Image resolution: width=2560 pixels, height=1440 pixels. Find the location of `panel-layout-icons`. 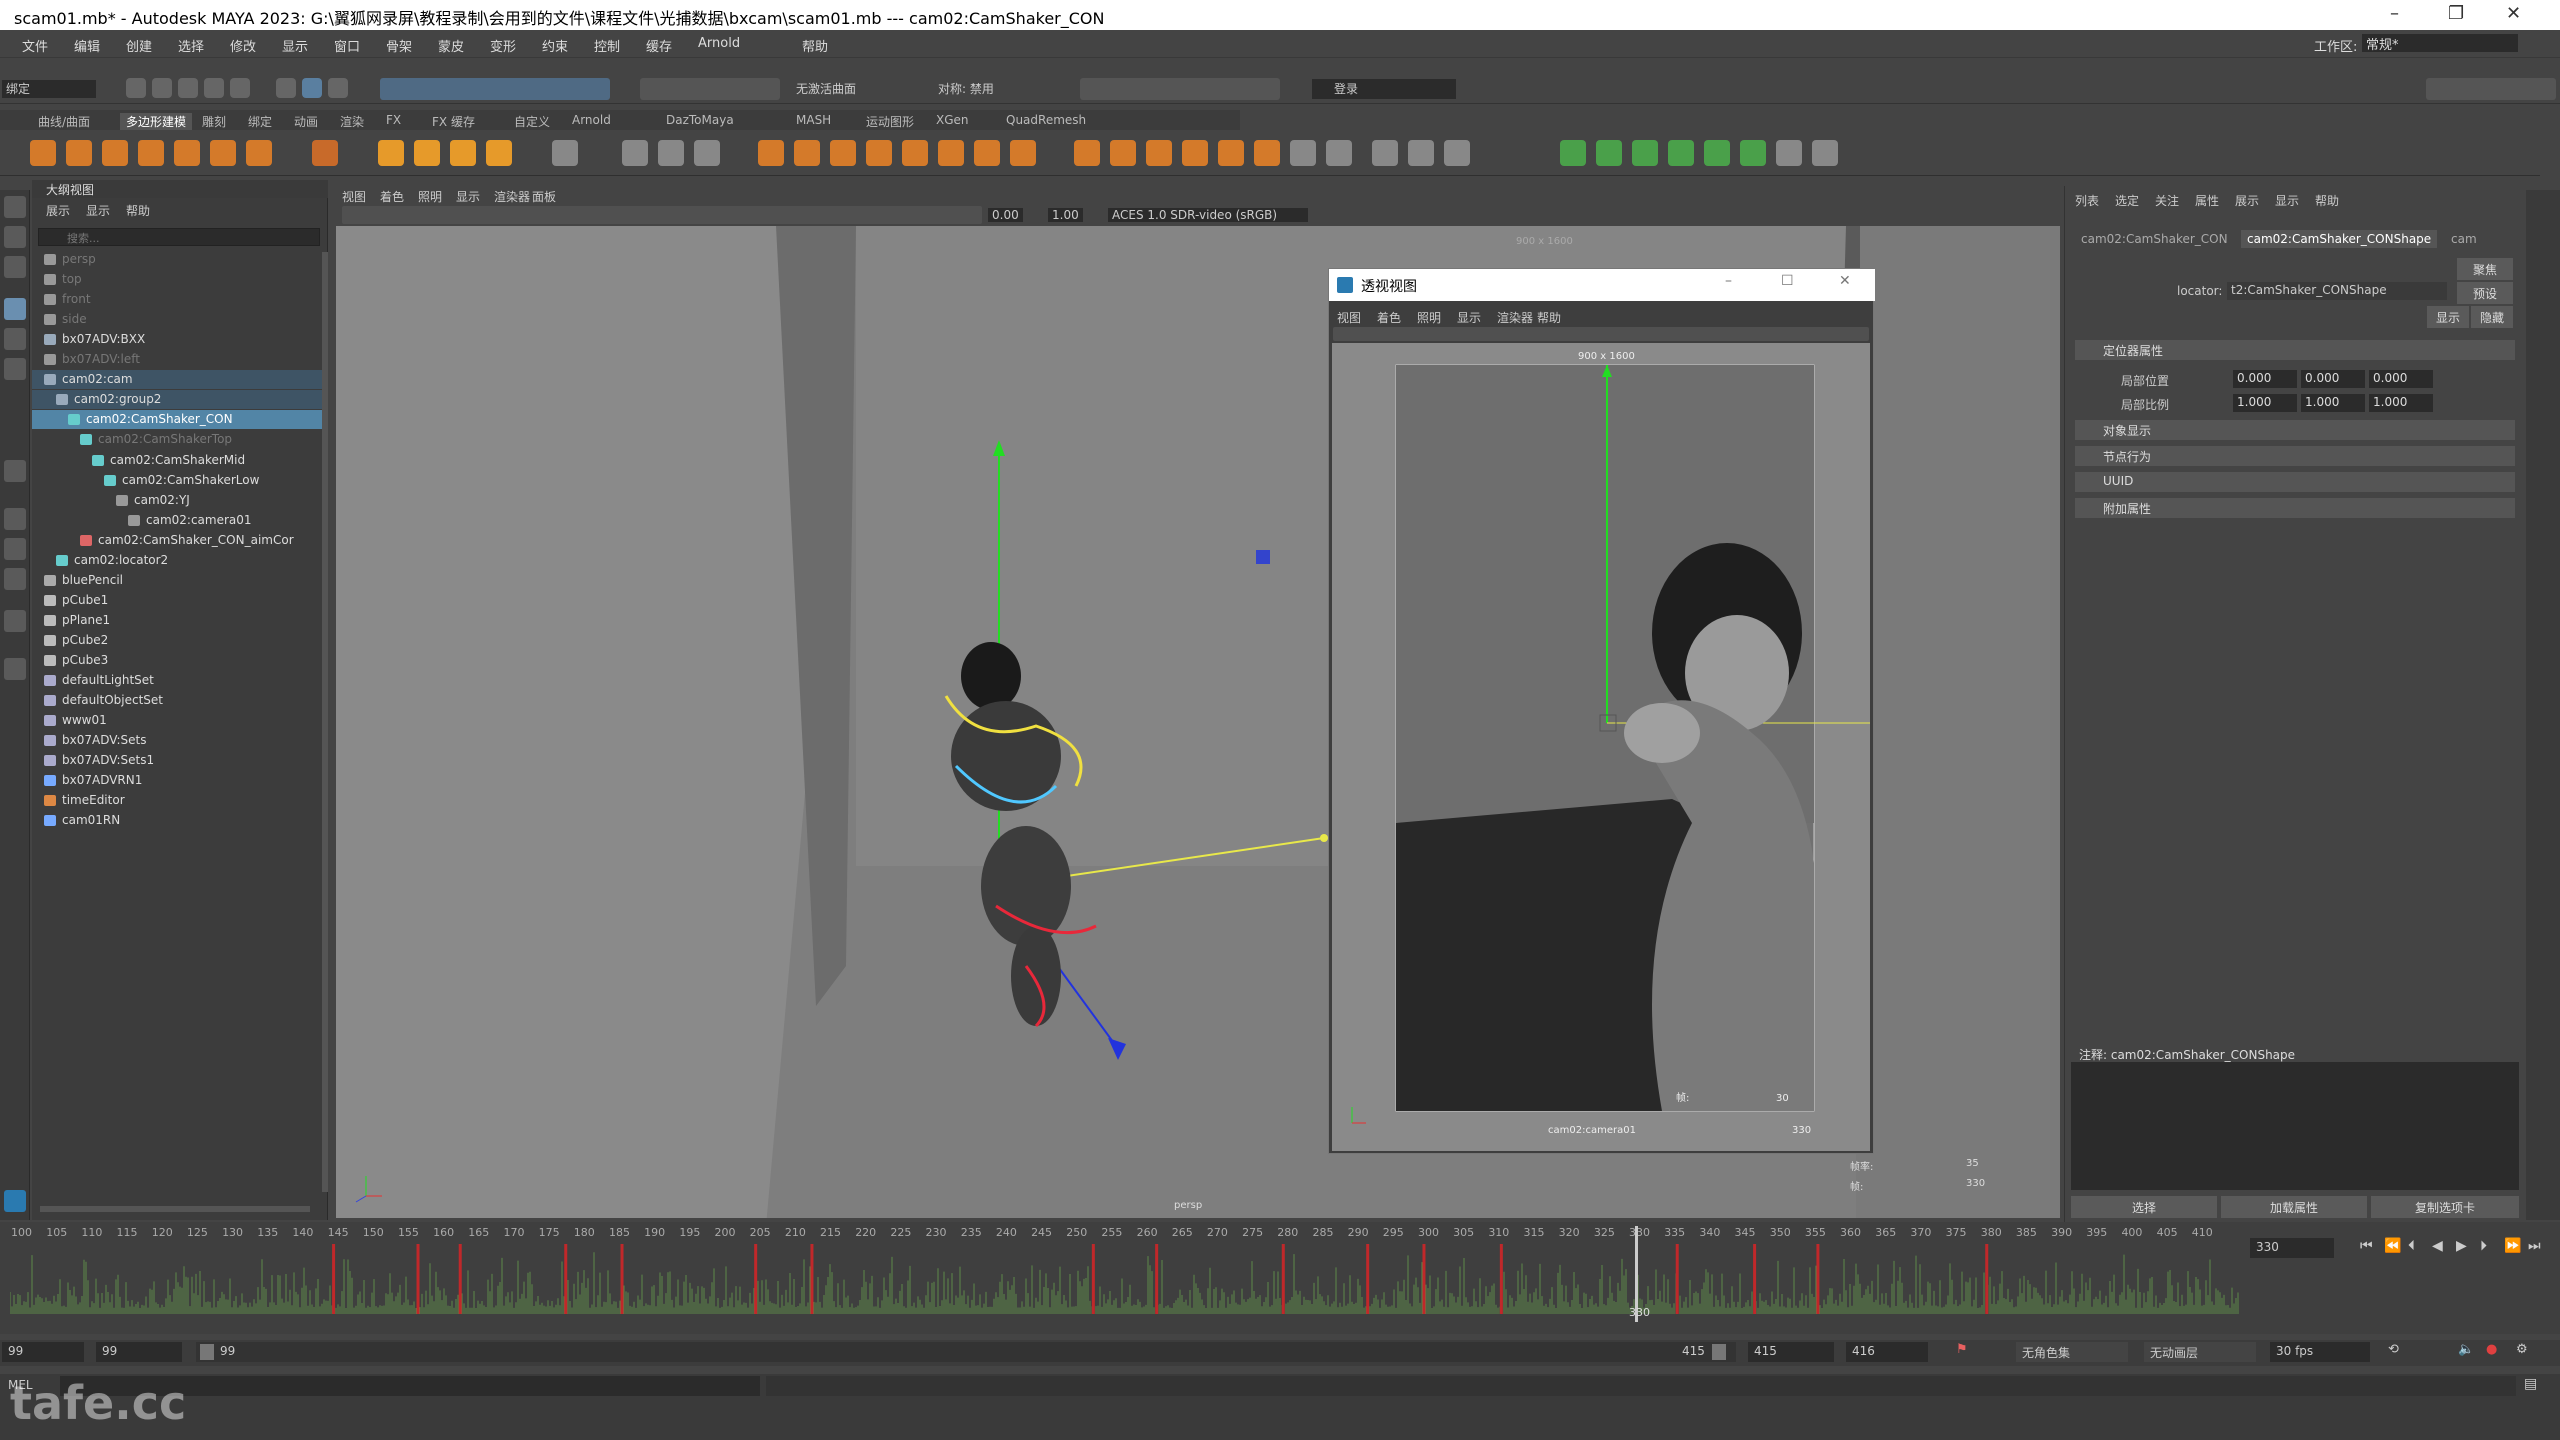

panel-layout-icons is located at coordinates (2491, 89).